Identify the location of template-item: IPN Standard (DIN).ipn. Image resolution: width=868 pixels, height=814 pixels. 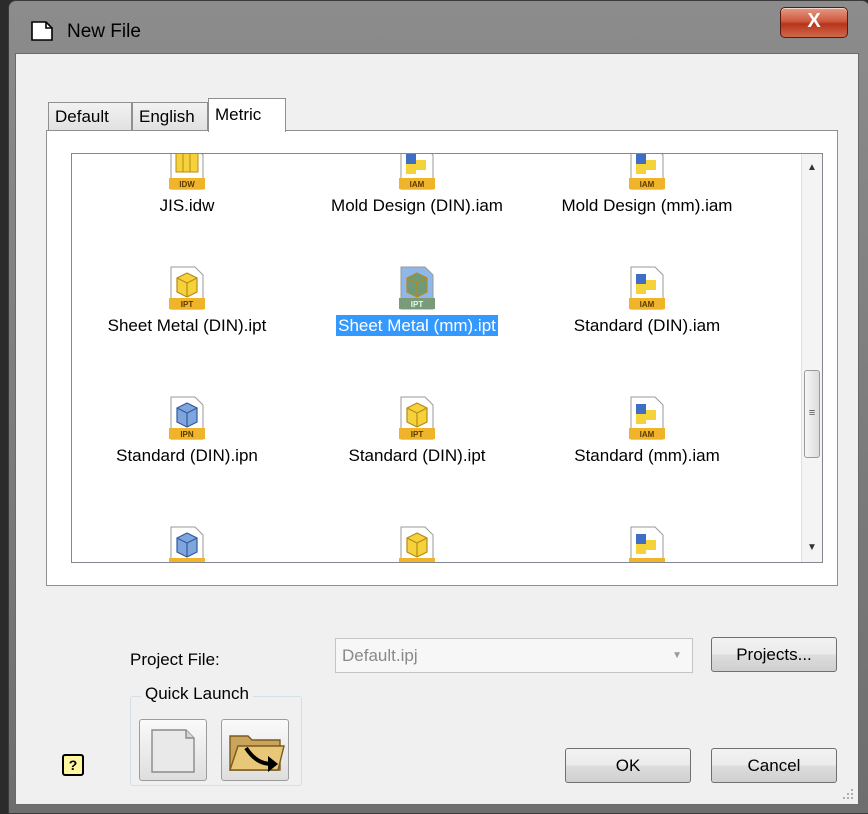
(187, 461).